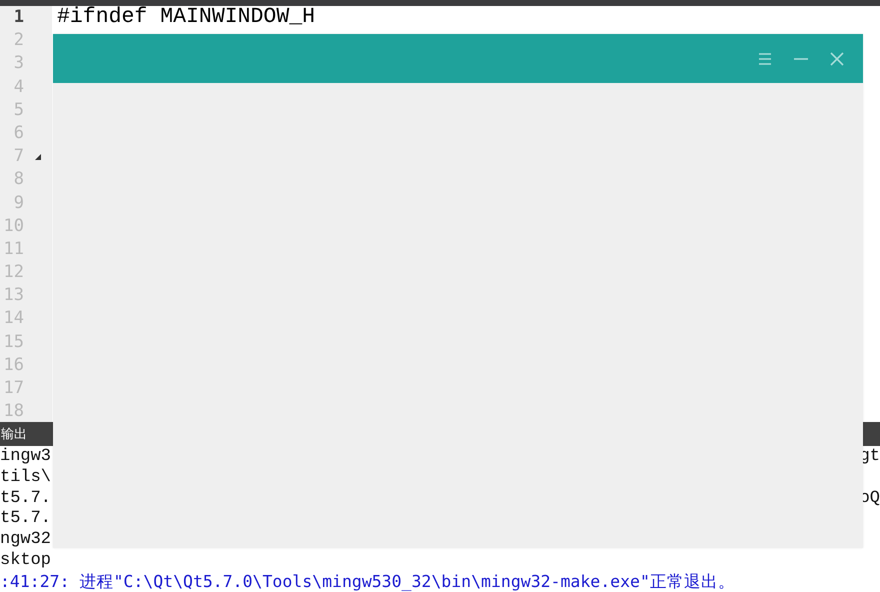 This screenshot has width=880, height=592. What do you see at coordinates (26, 456) in the screenshot?
I see `output-line: ingw3` at bounding box center [26, 456].